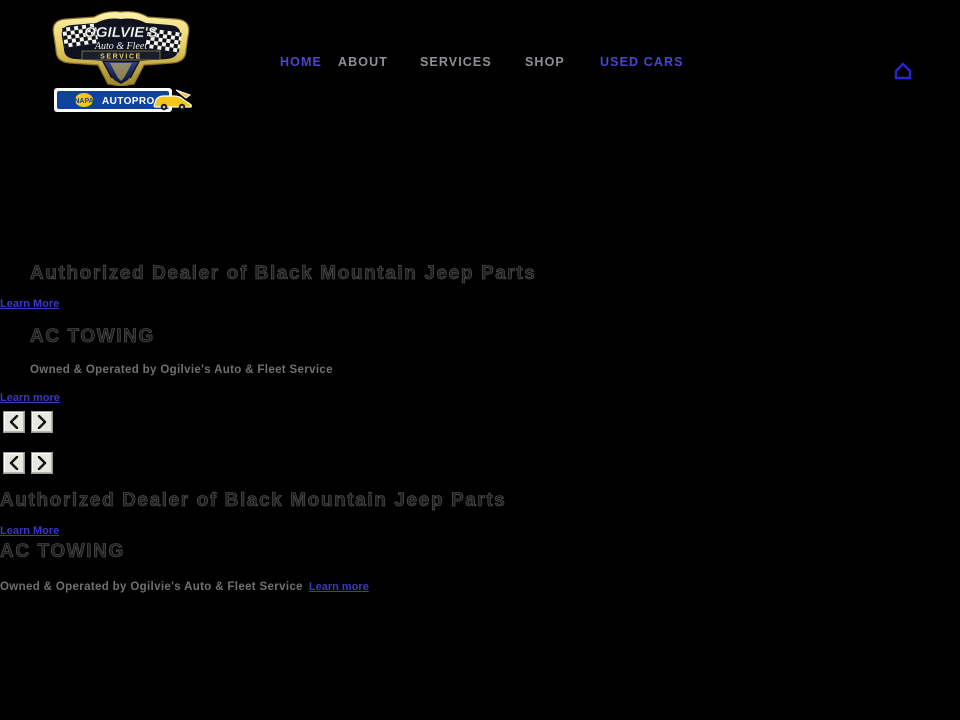  I want to click on home-icon, so click(903, 71).